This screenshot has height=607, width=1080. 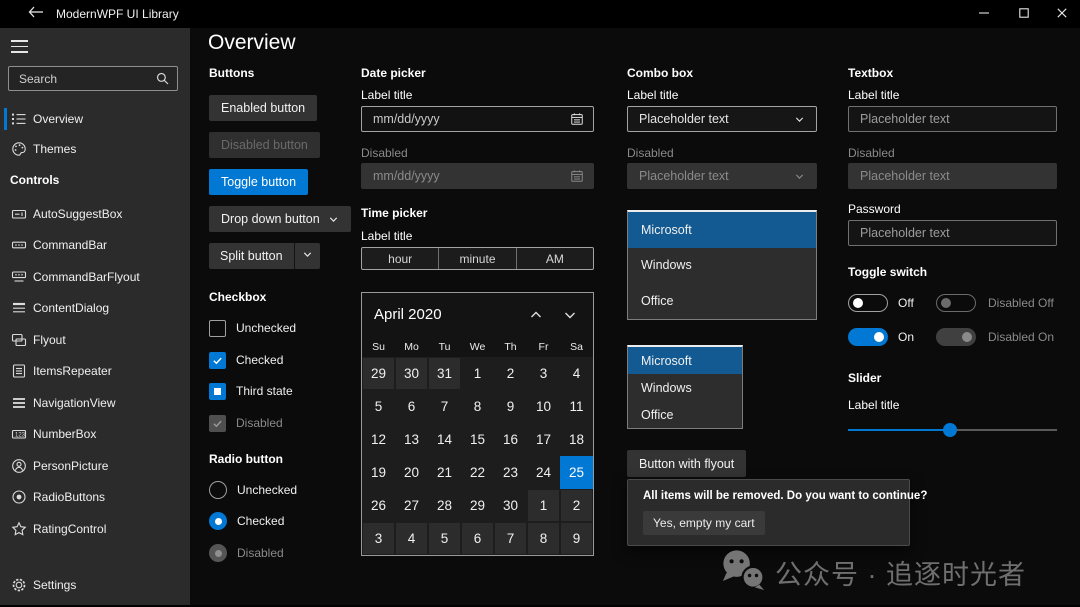 I want to click on calendar-day: 17, so click(x=543, y=439).